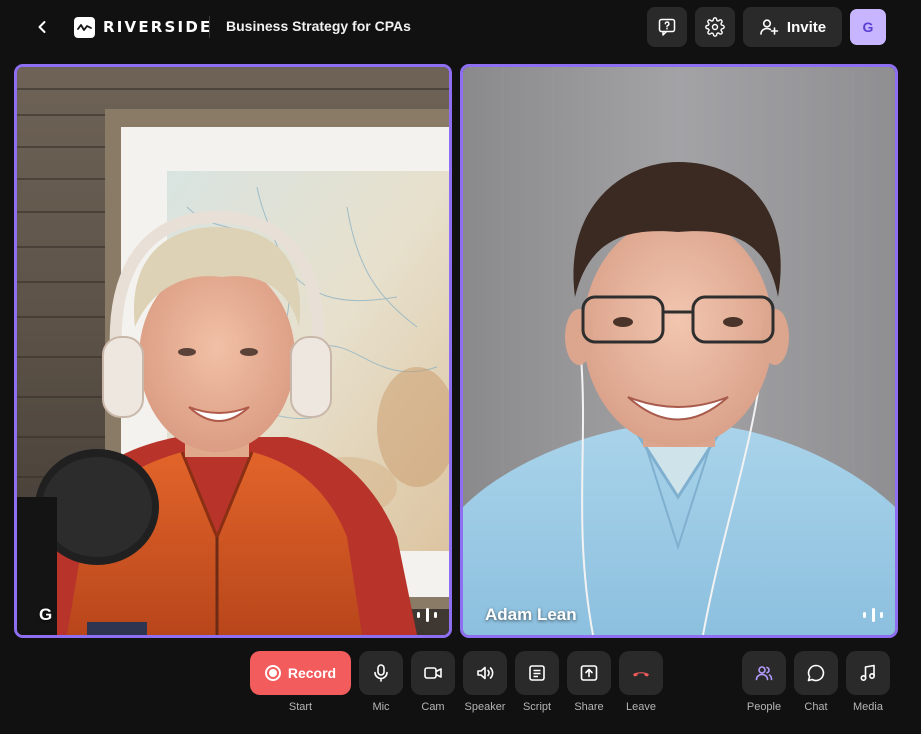  I want to click on chat-control: Chat, so click(816, 682).